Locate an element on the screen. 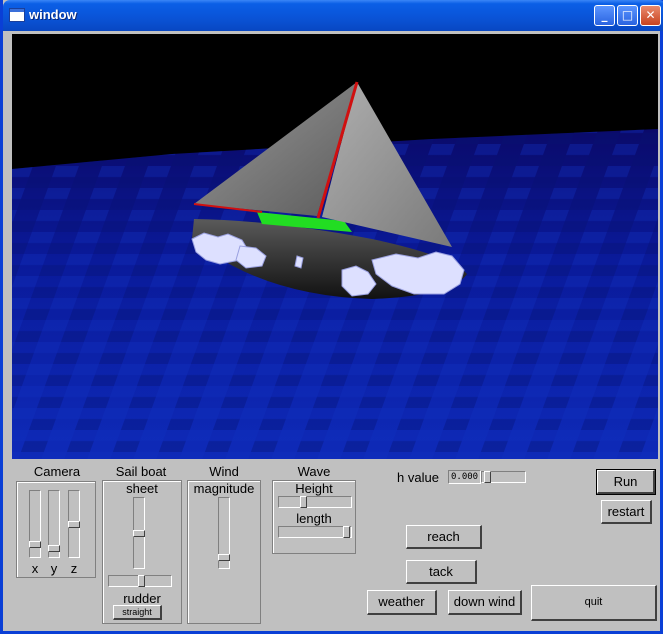 The width and height of the screenshot is (663, 634). title-bar: window _ □ ✕ is located at coordinates (333, 15).